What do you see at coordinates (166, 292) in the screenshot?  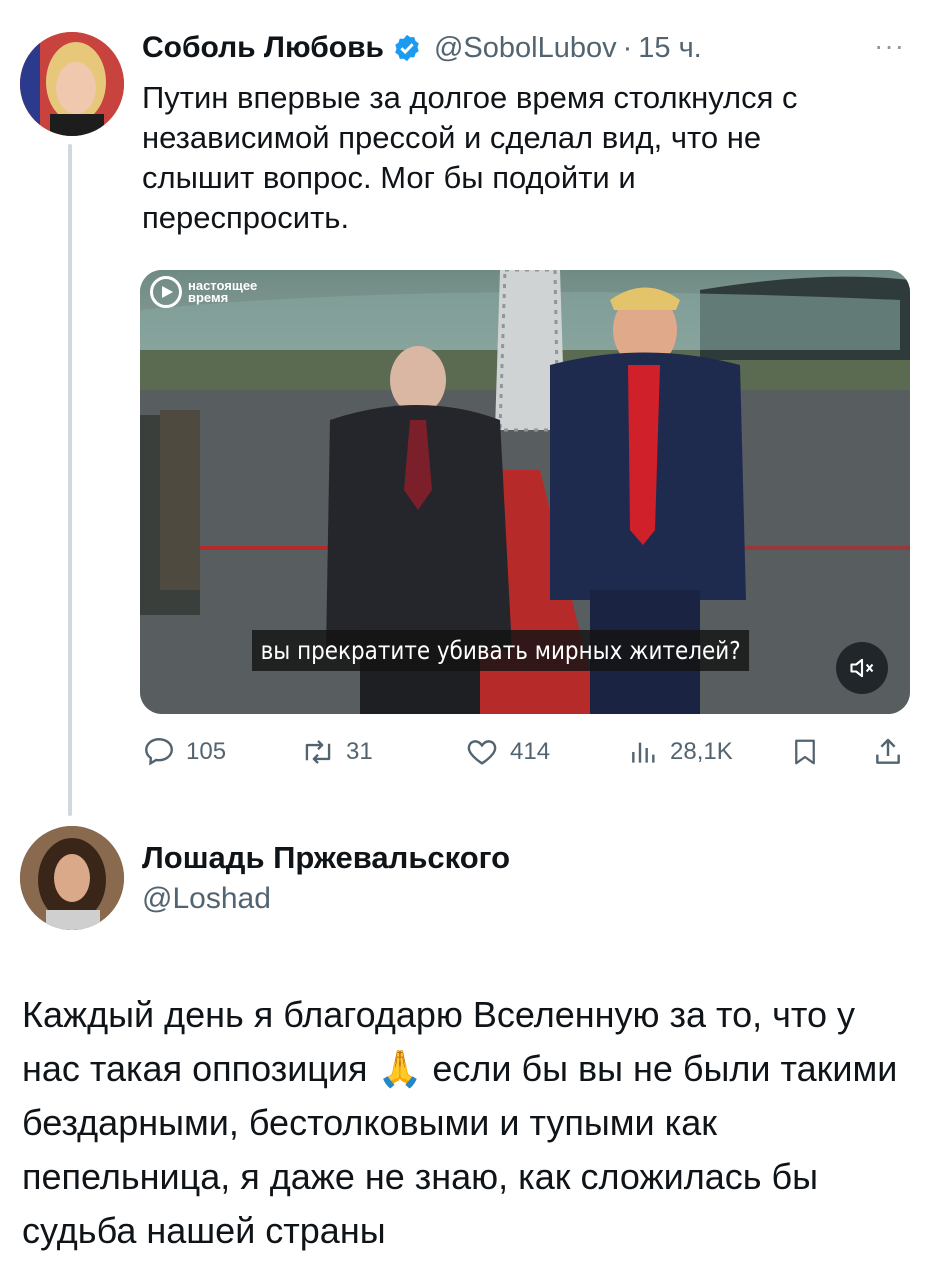 I see `play-logo-icon` at bounding box center [166, 292].